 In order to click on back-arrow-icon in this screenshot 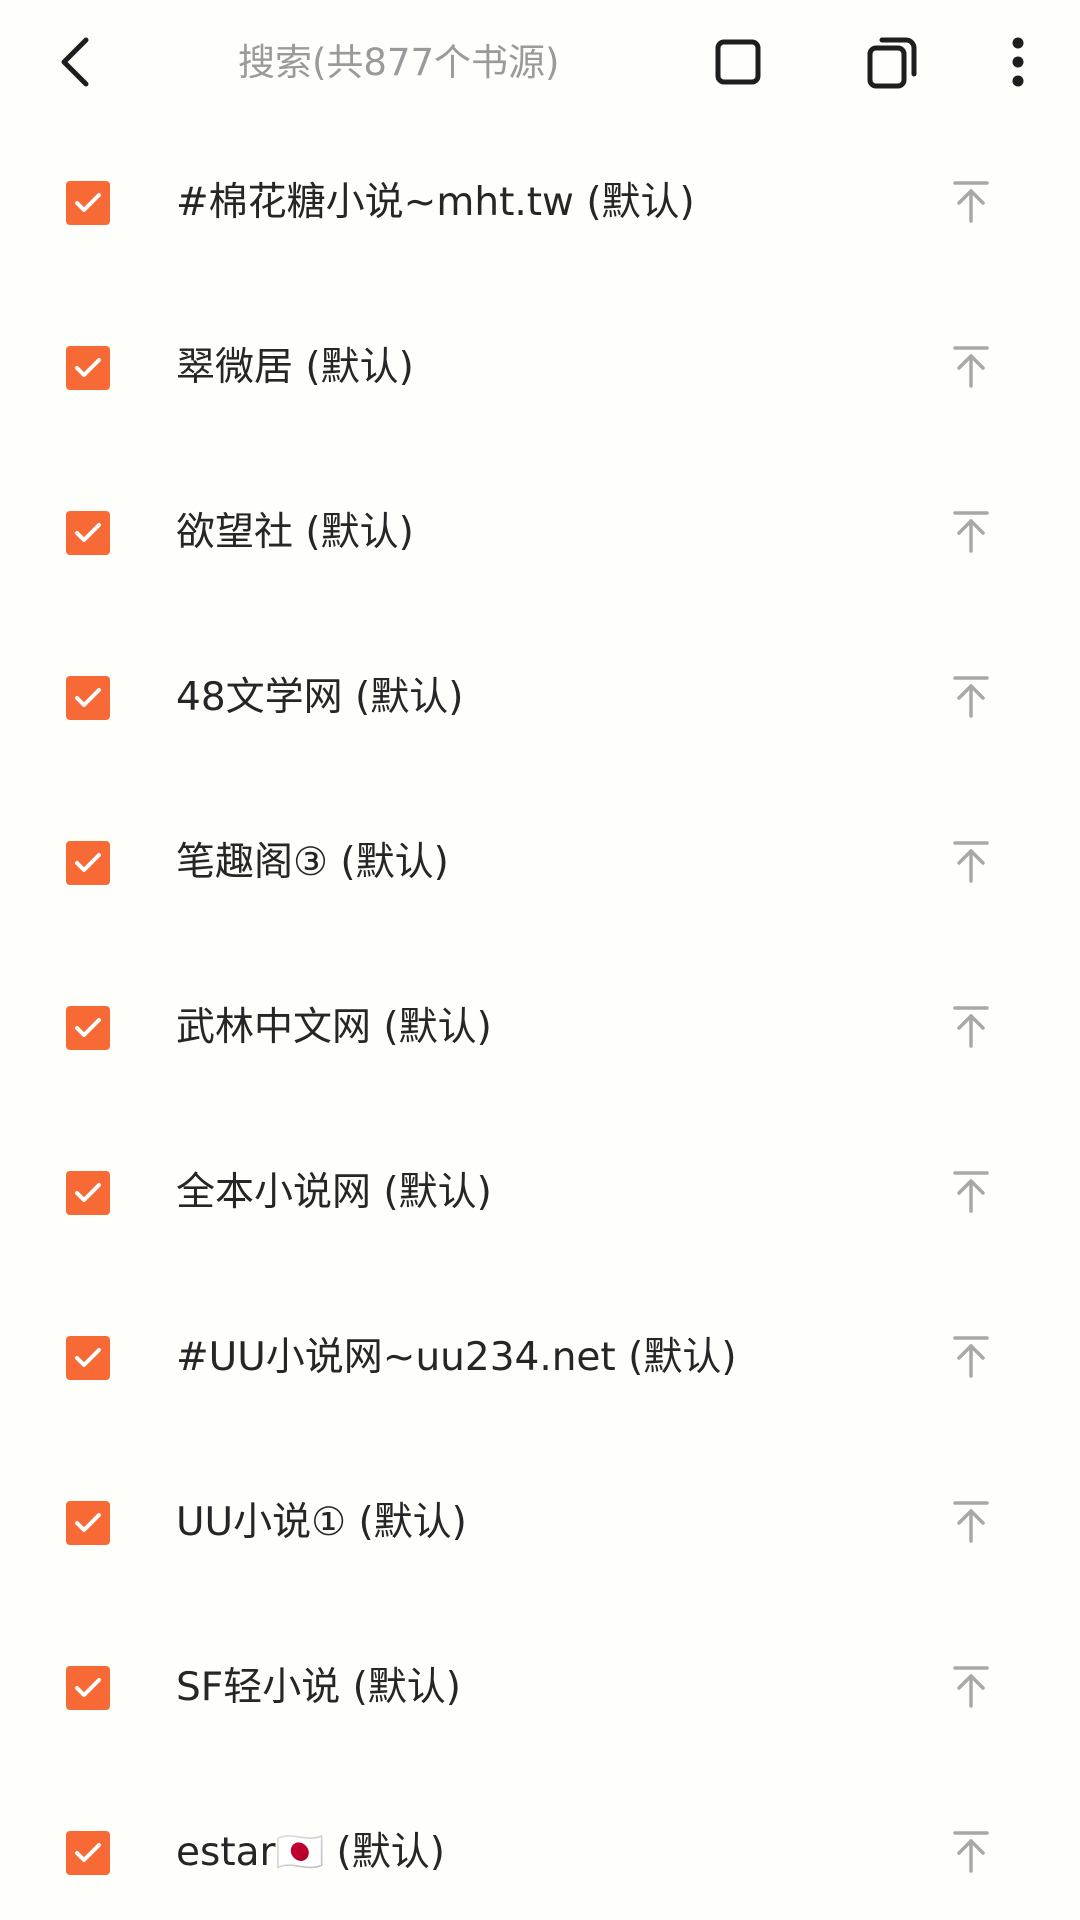, I will do `click(75, 62)`.